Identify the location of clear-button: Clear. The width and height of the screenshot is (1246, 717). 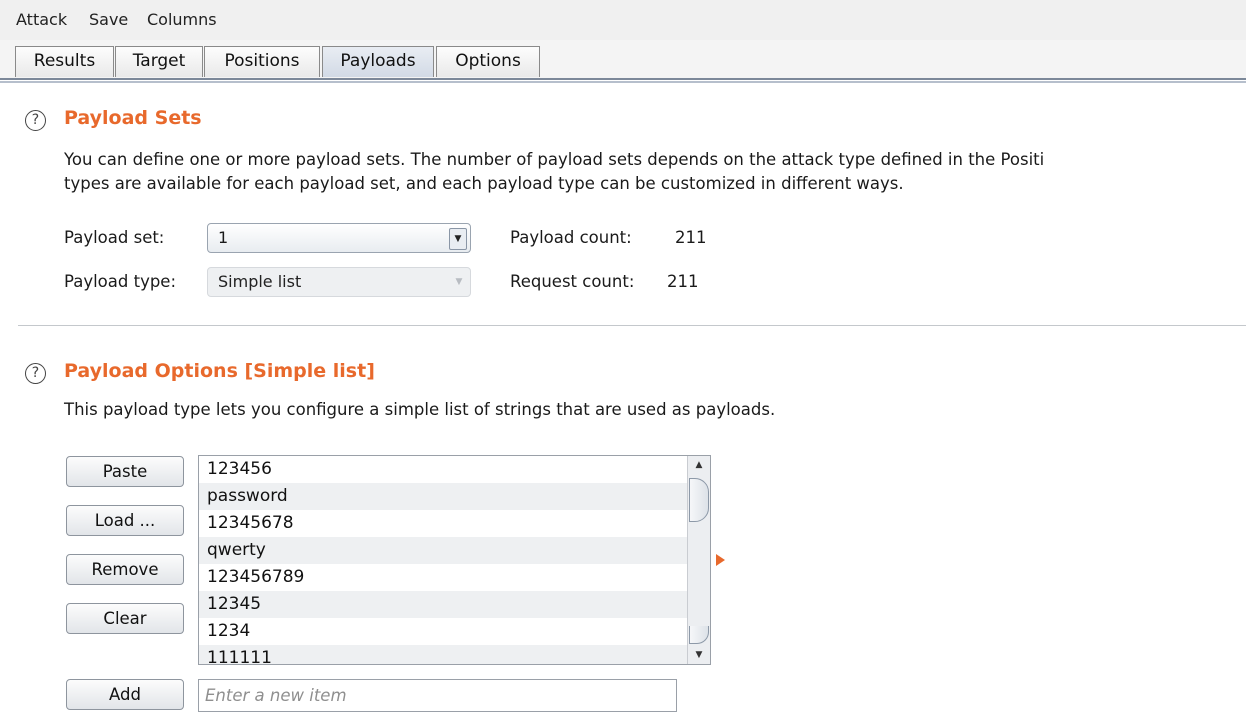
(125, 618).